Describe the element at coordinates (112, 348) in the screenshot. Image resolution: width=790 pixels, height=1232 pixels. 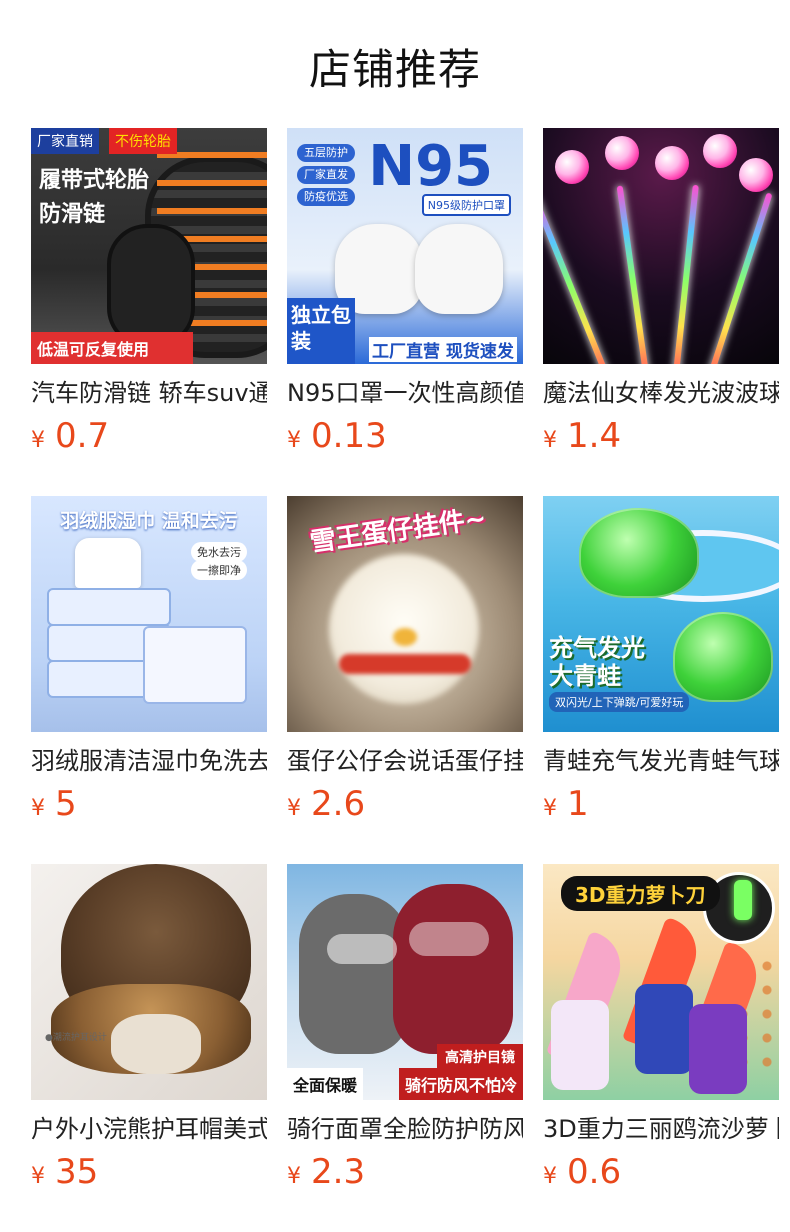
I see `image-footer: 低温可反复使用` at that location.